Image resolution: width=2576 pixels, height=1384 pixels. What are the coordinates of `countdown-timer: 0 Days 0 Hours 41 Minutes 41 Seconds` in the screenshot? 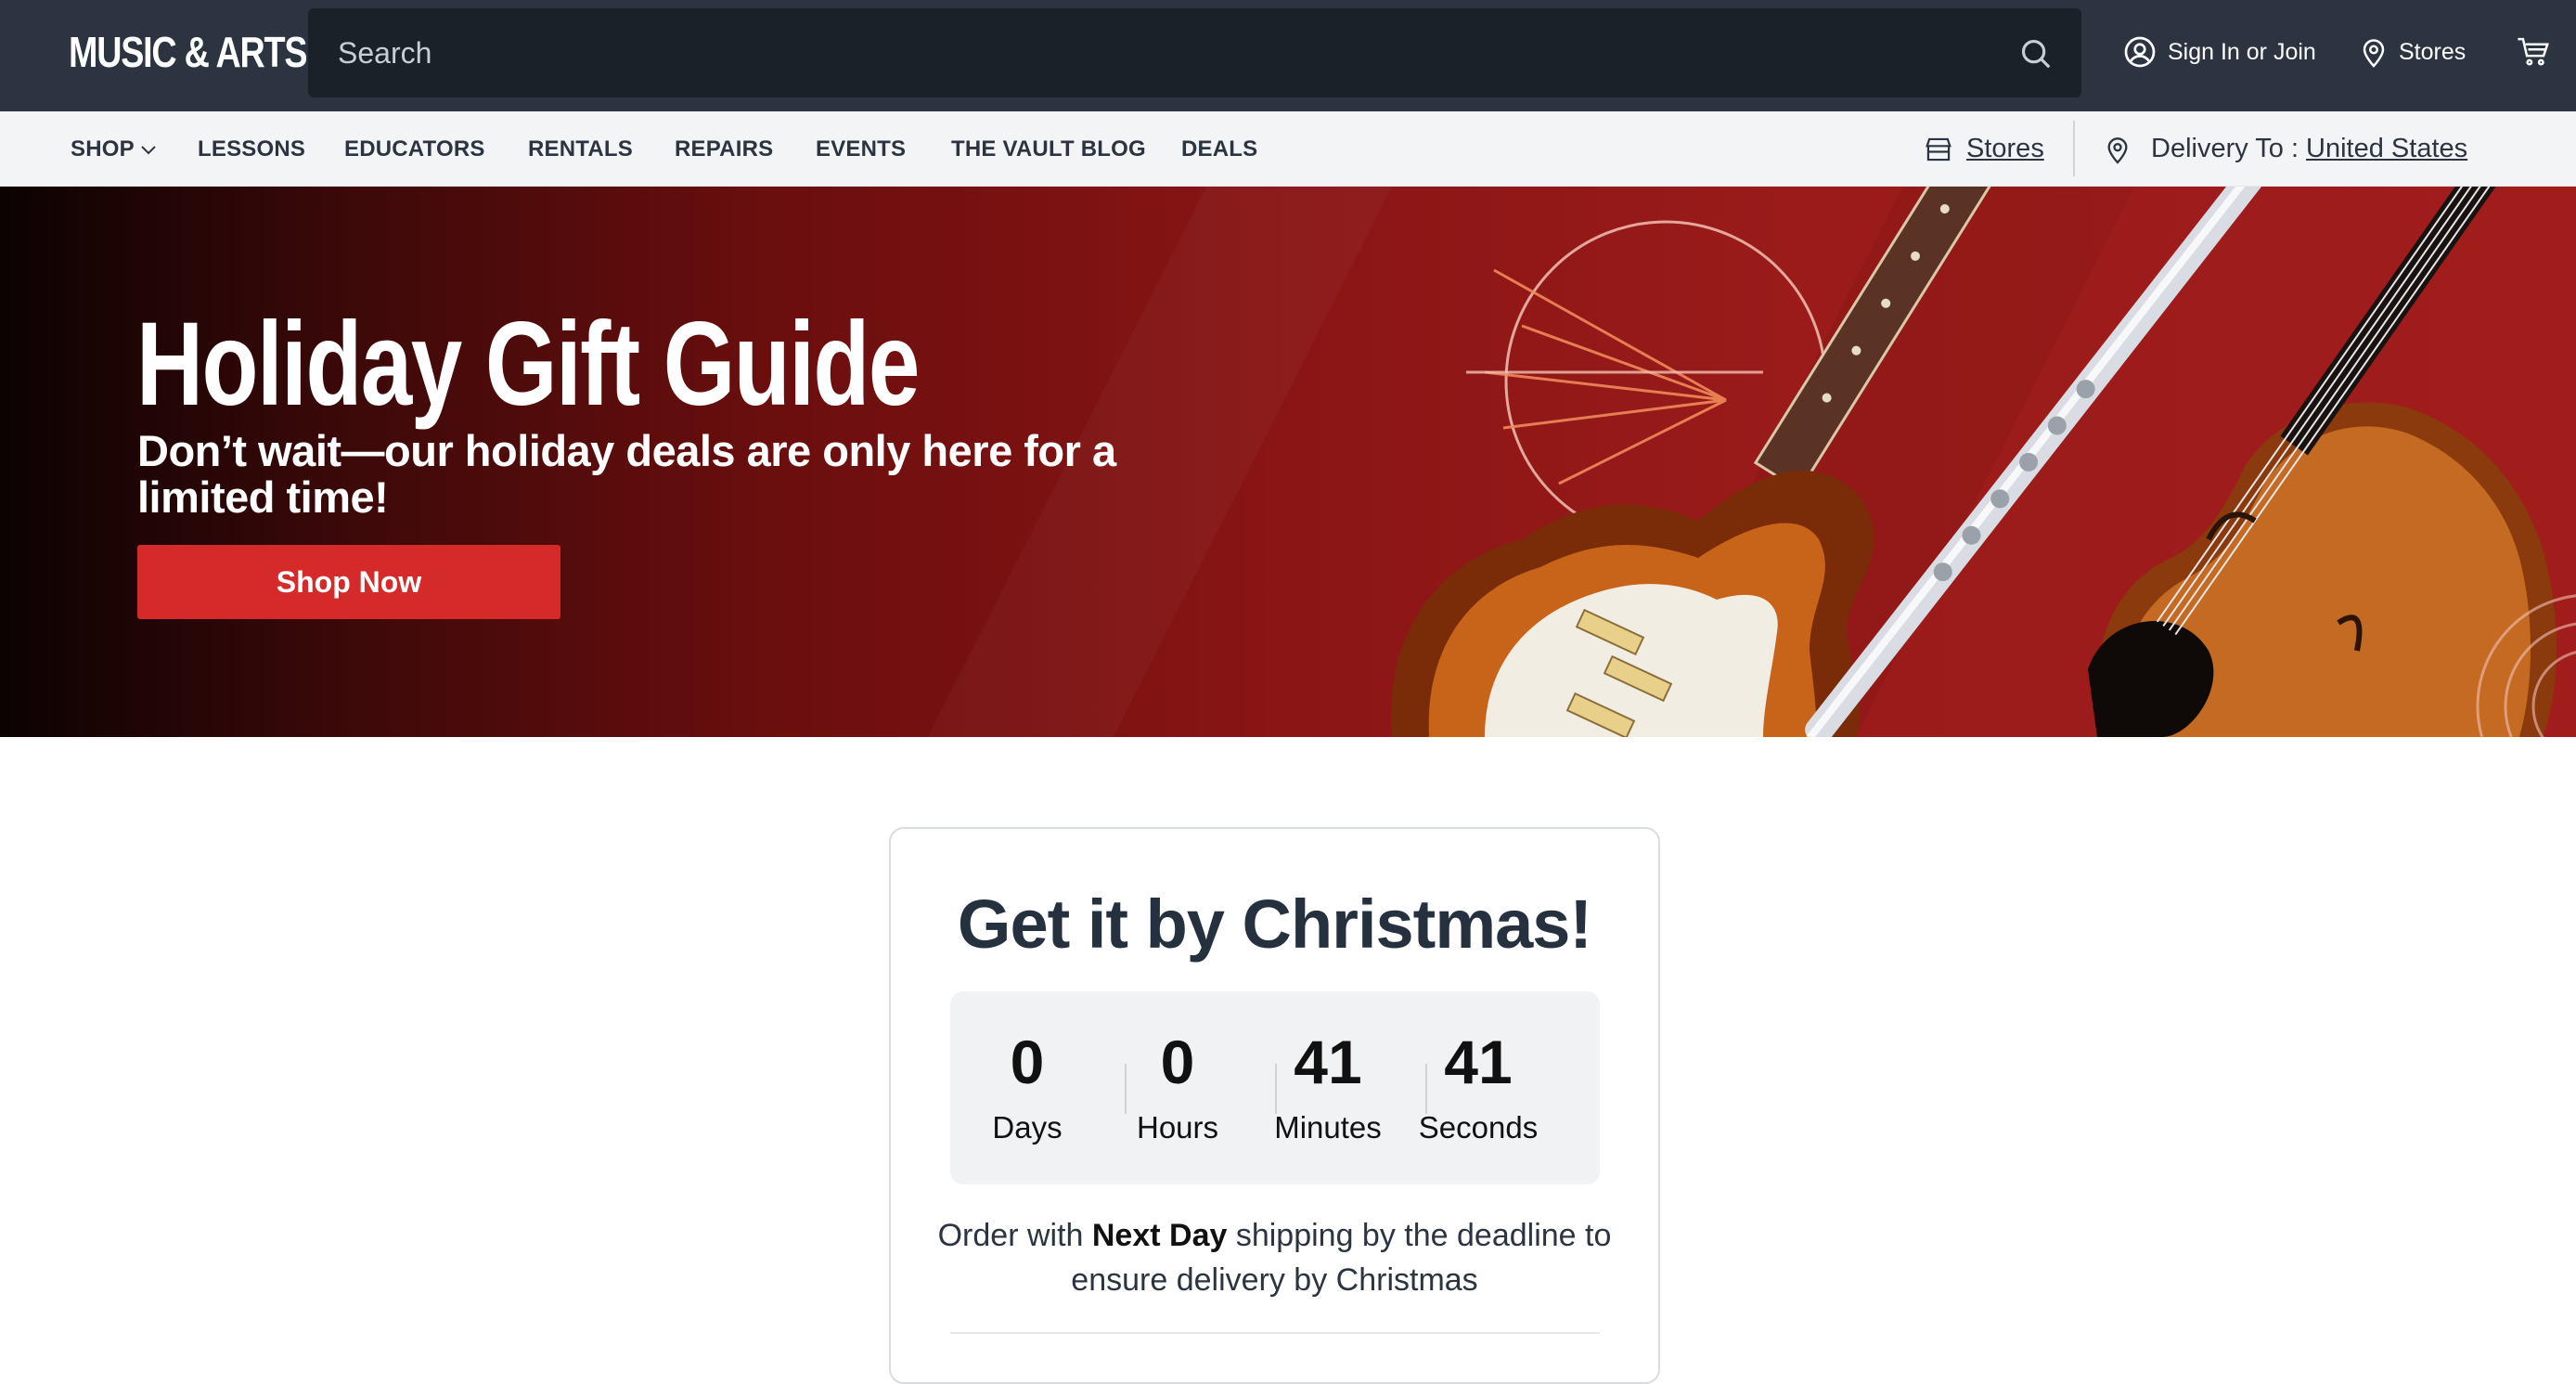 It's located at (1275, 1087).